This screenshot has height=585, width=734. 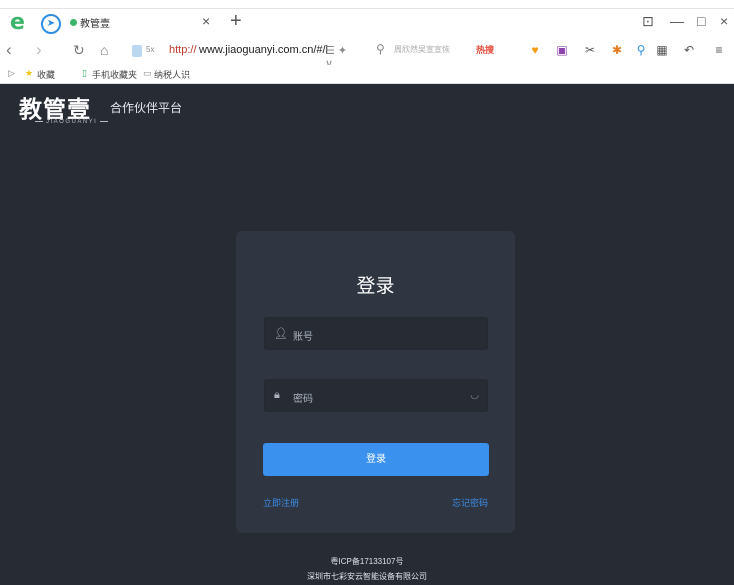 I want to click on menu-icon: ≡, so click(x=719, y=50).